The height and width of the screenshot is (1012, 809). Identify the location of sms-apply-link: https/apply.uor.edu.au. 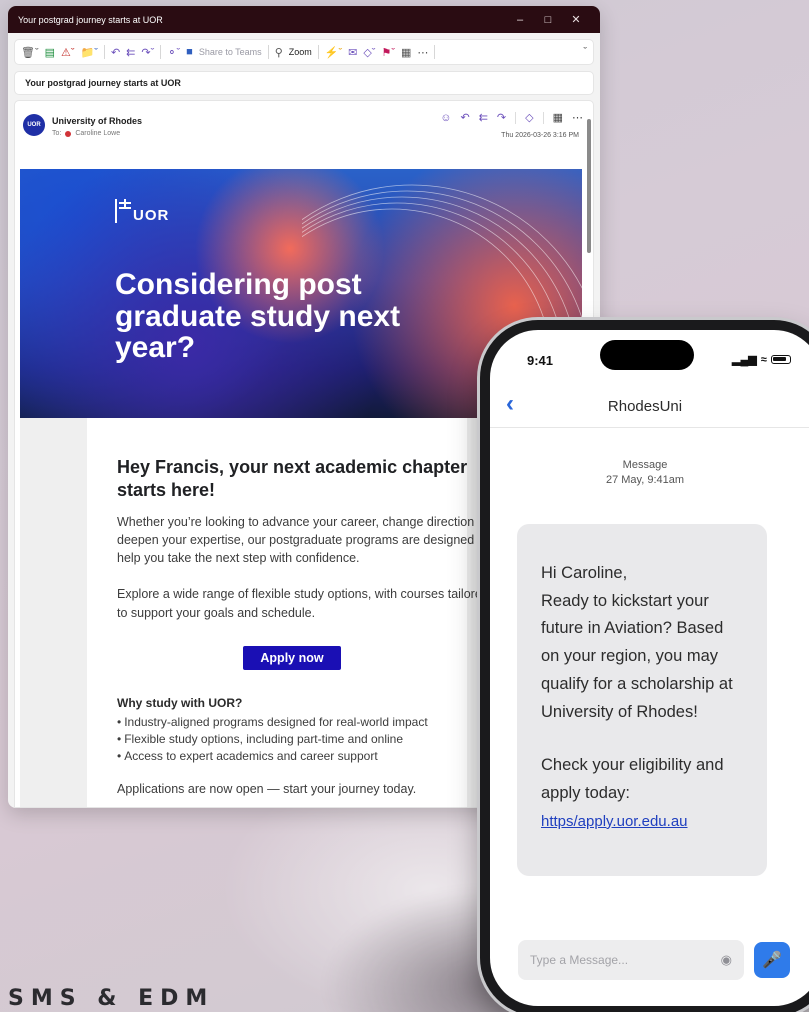
(614, 821).